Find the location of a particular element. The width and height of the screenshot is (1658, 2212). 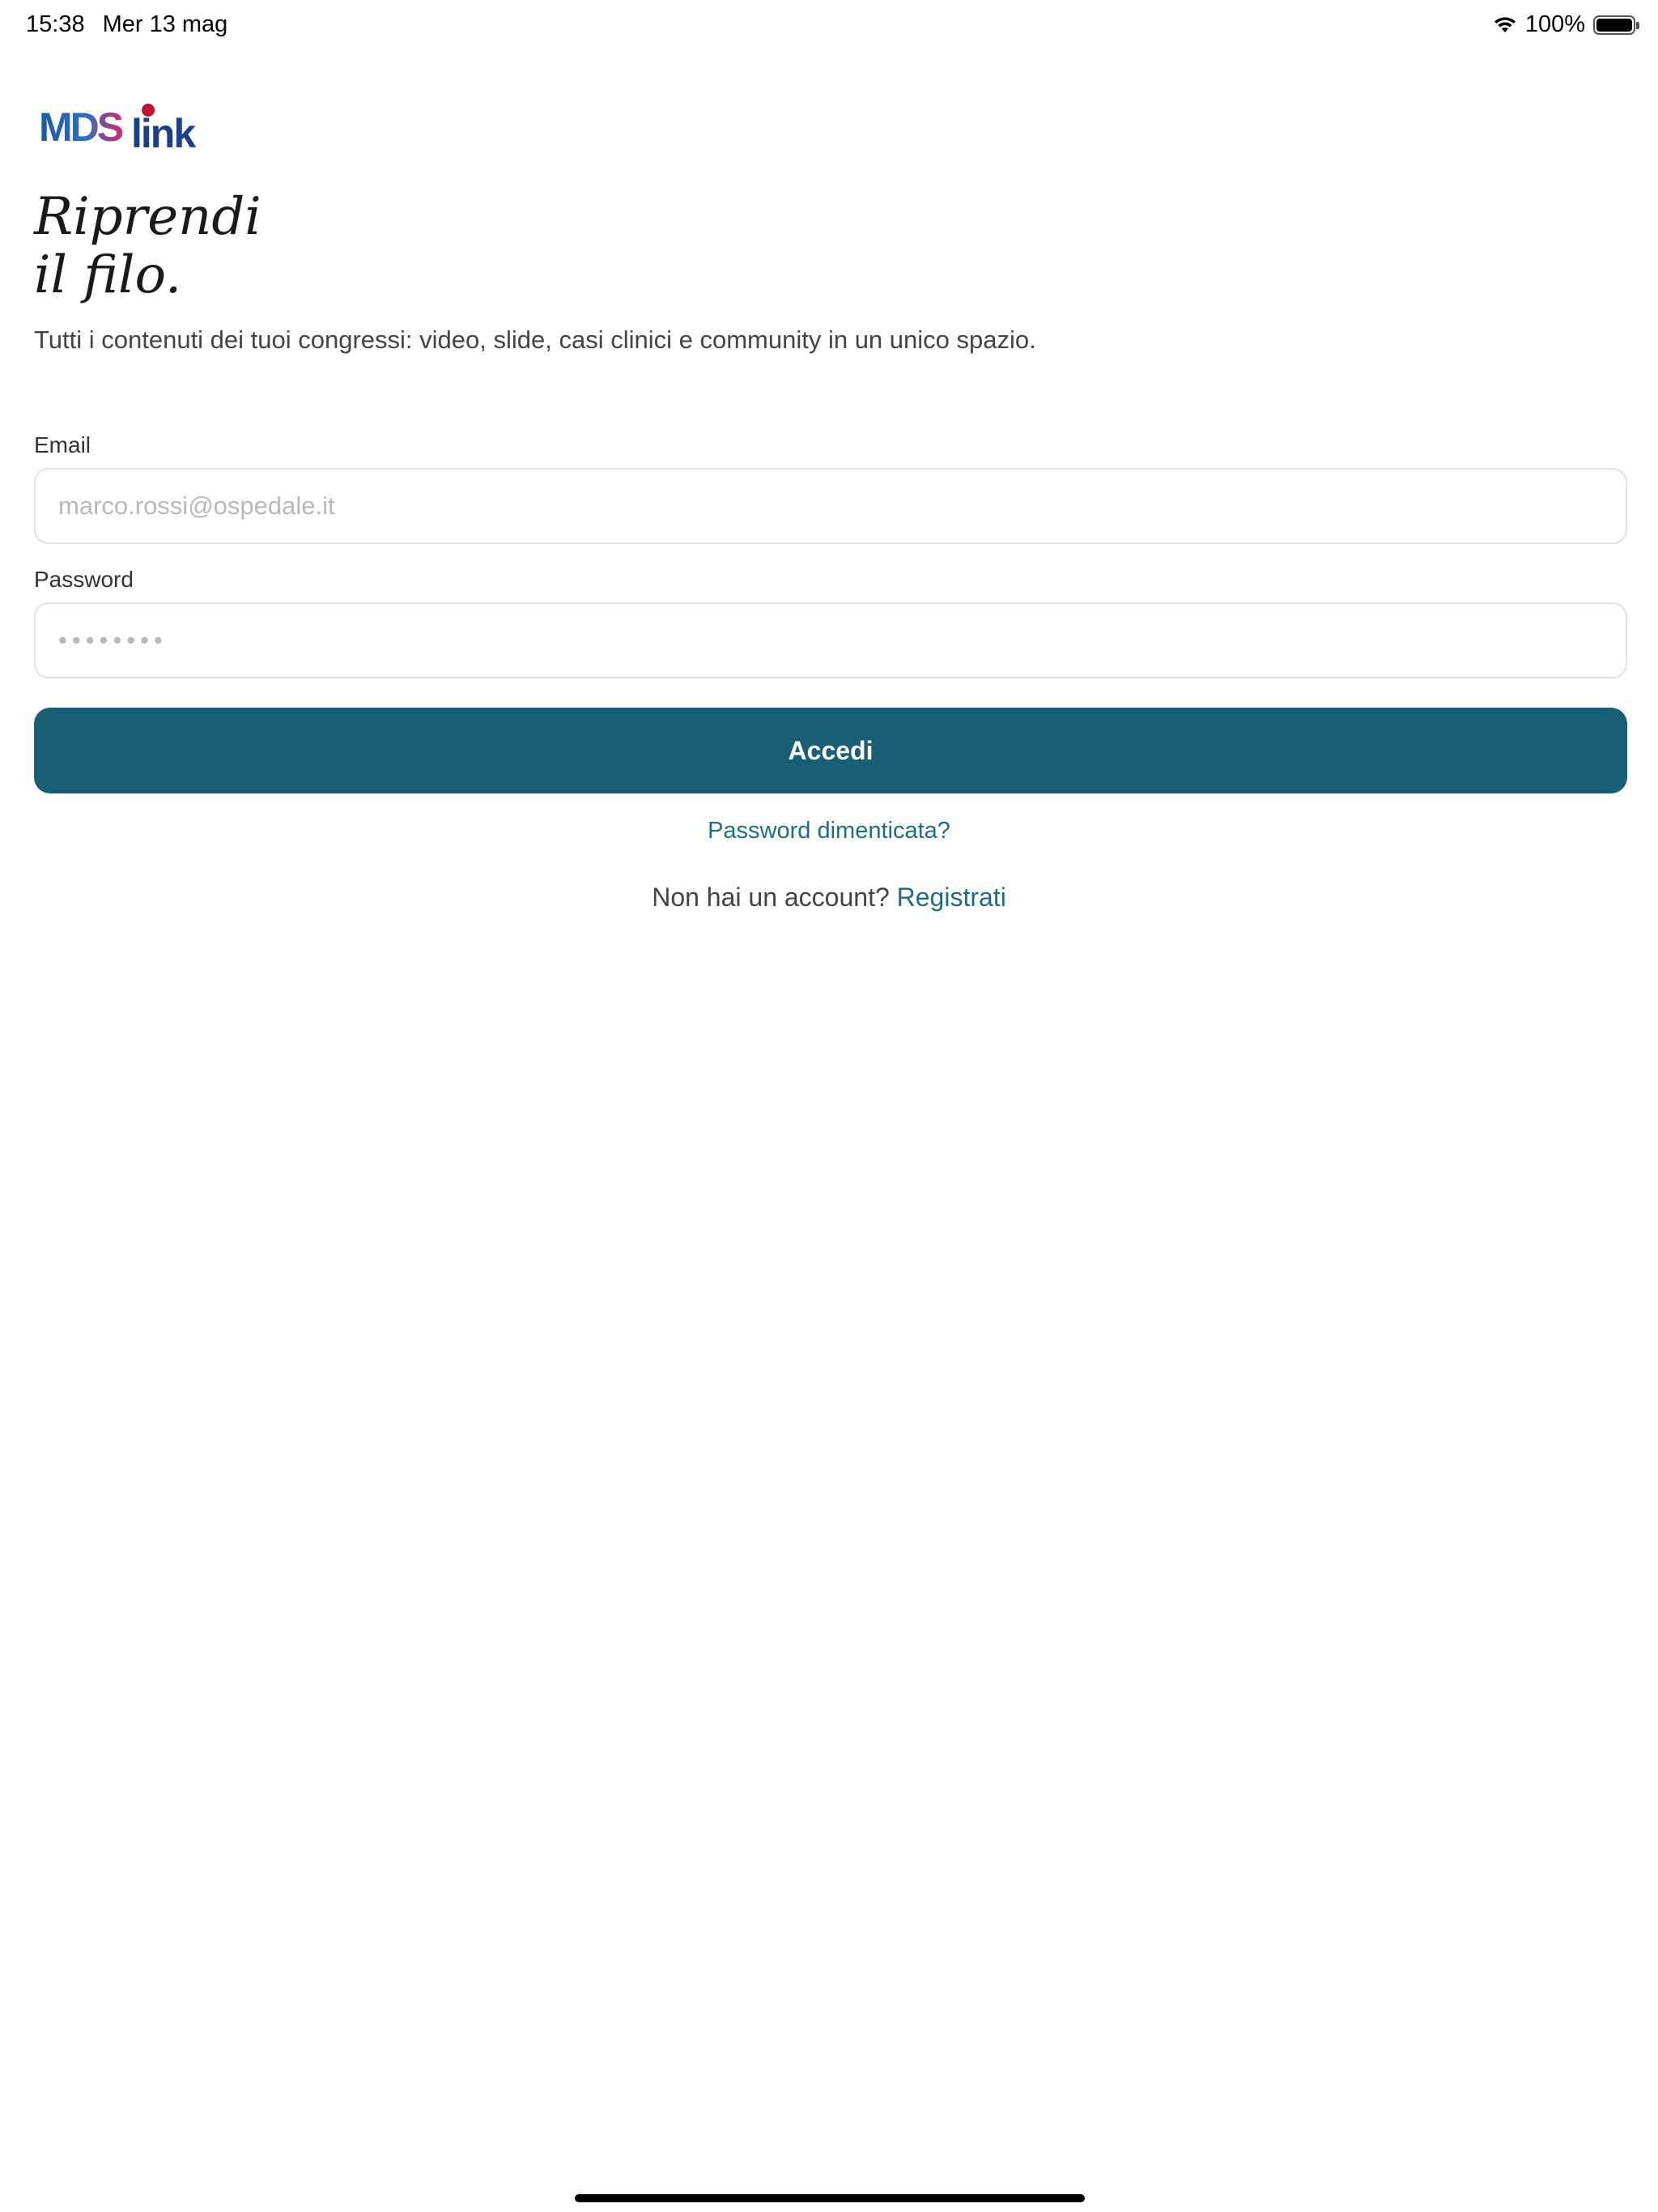

status-date: Mer 13 mag is located at coordinates (165, 24).